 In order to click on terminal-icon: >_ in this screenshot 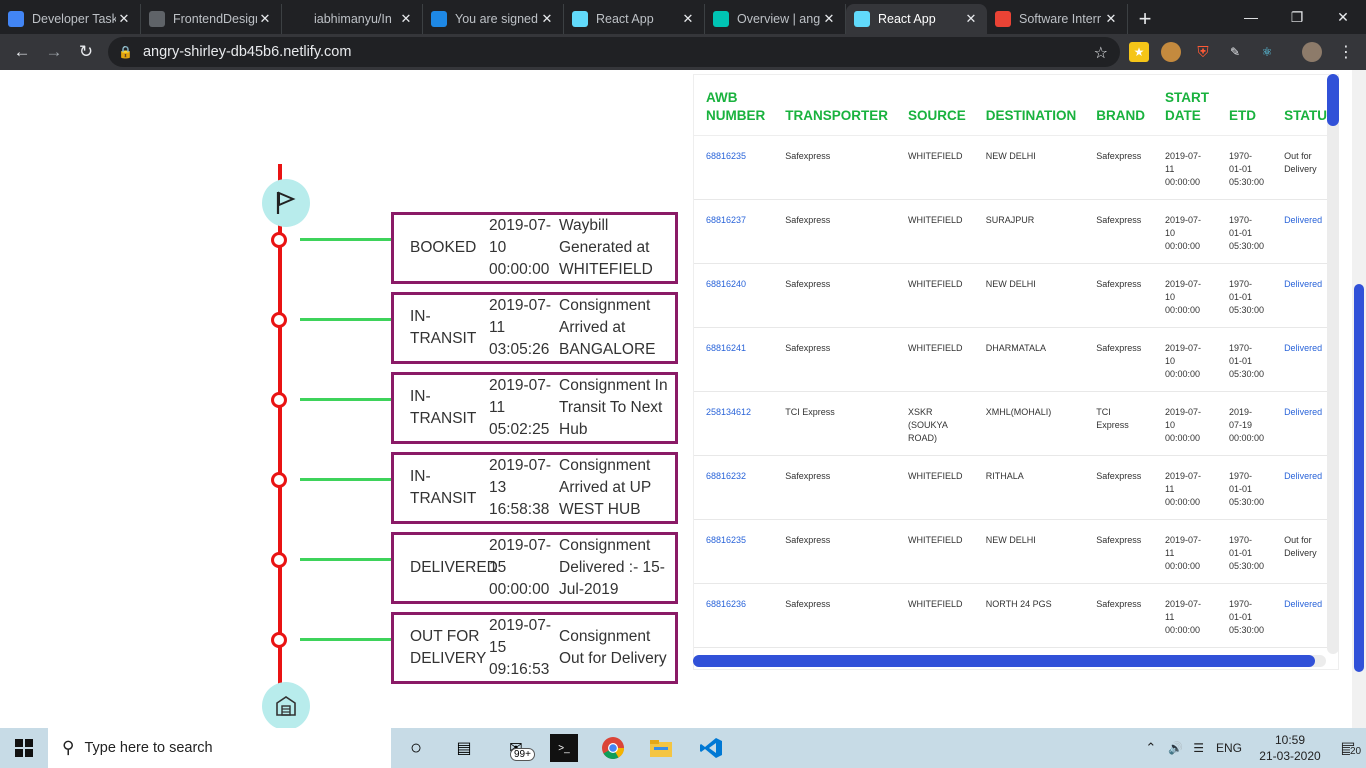, I will do `click(564, 748)`.